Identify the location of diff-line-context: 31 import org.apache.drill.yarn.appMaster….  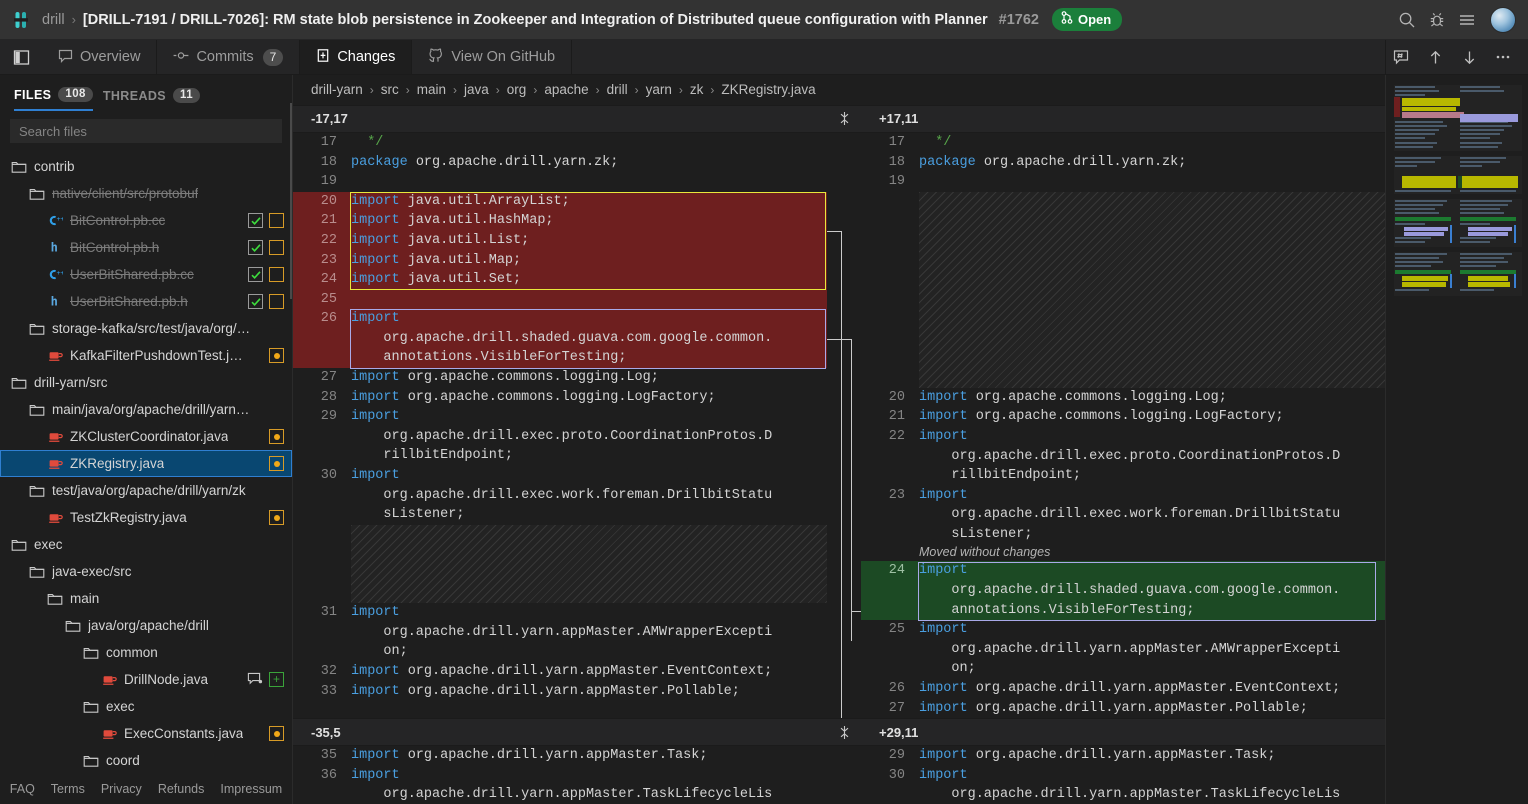
(560, 632).